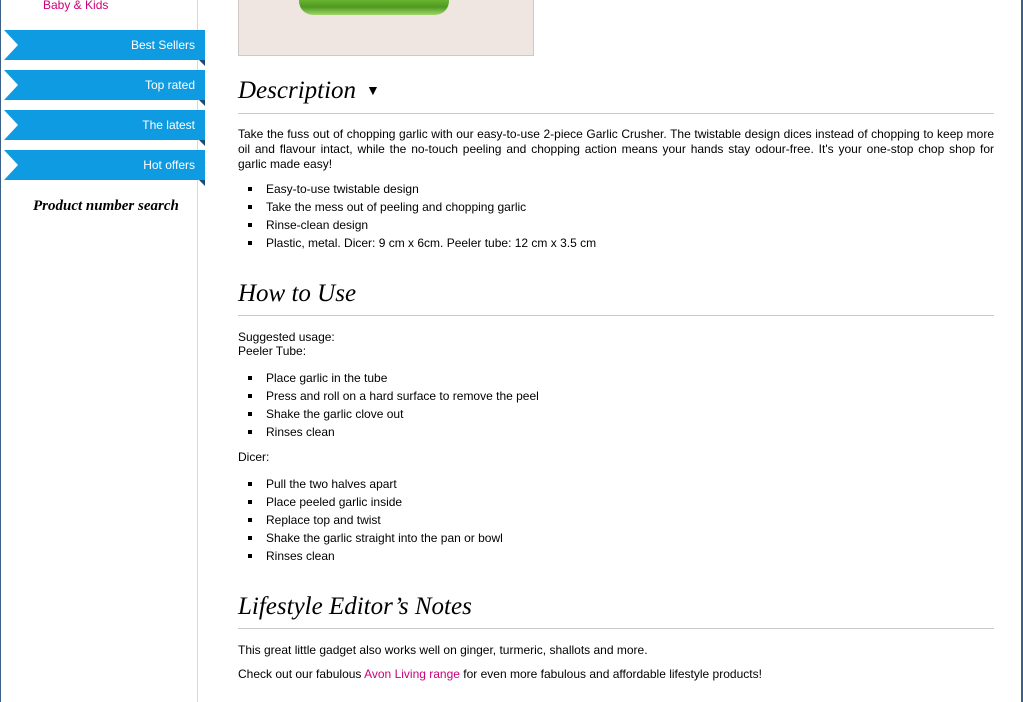 This screenshot has width=1023, height=702. I want to click on list-item: Place garlic in the tube, so click(388, 378).